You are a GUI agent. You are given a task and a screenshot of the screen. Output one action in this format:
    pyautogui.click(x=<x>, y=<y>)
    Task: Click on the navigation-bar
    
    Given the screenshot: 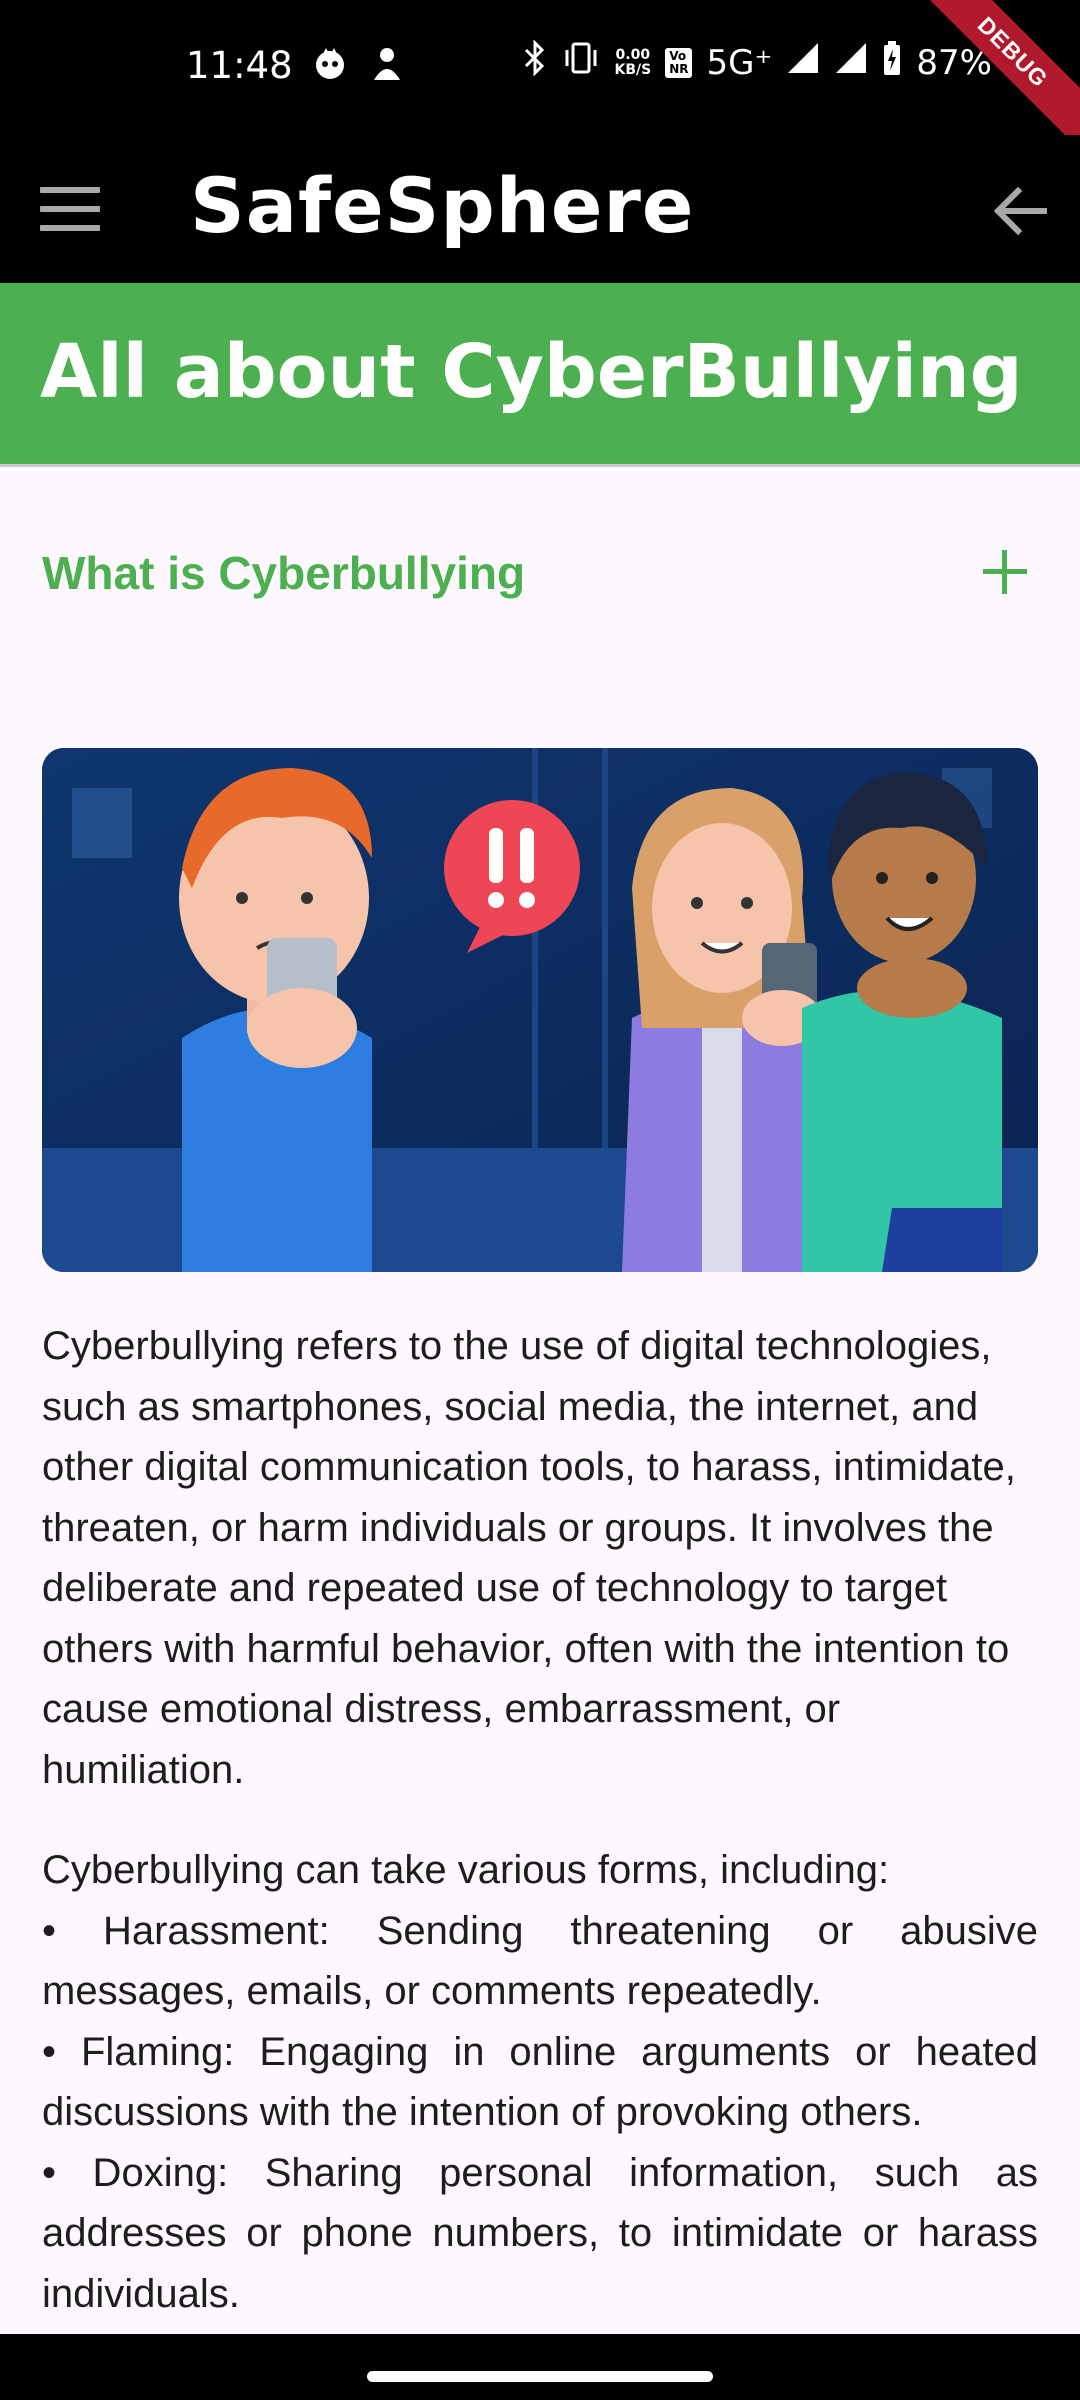 What is the action you would take?
    pyautogui.click(x=540, y=2367)
    